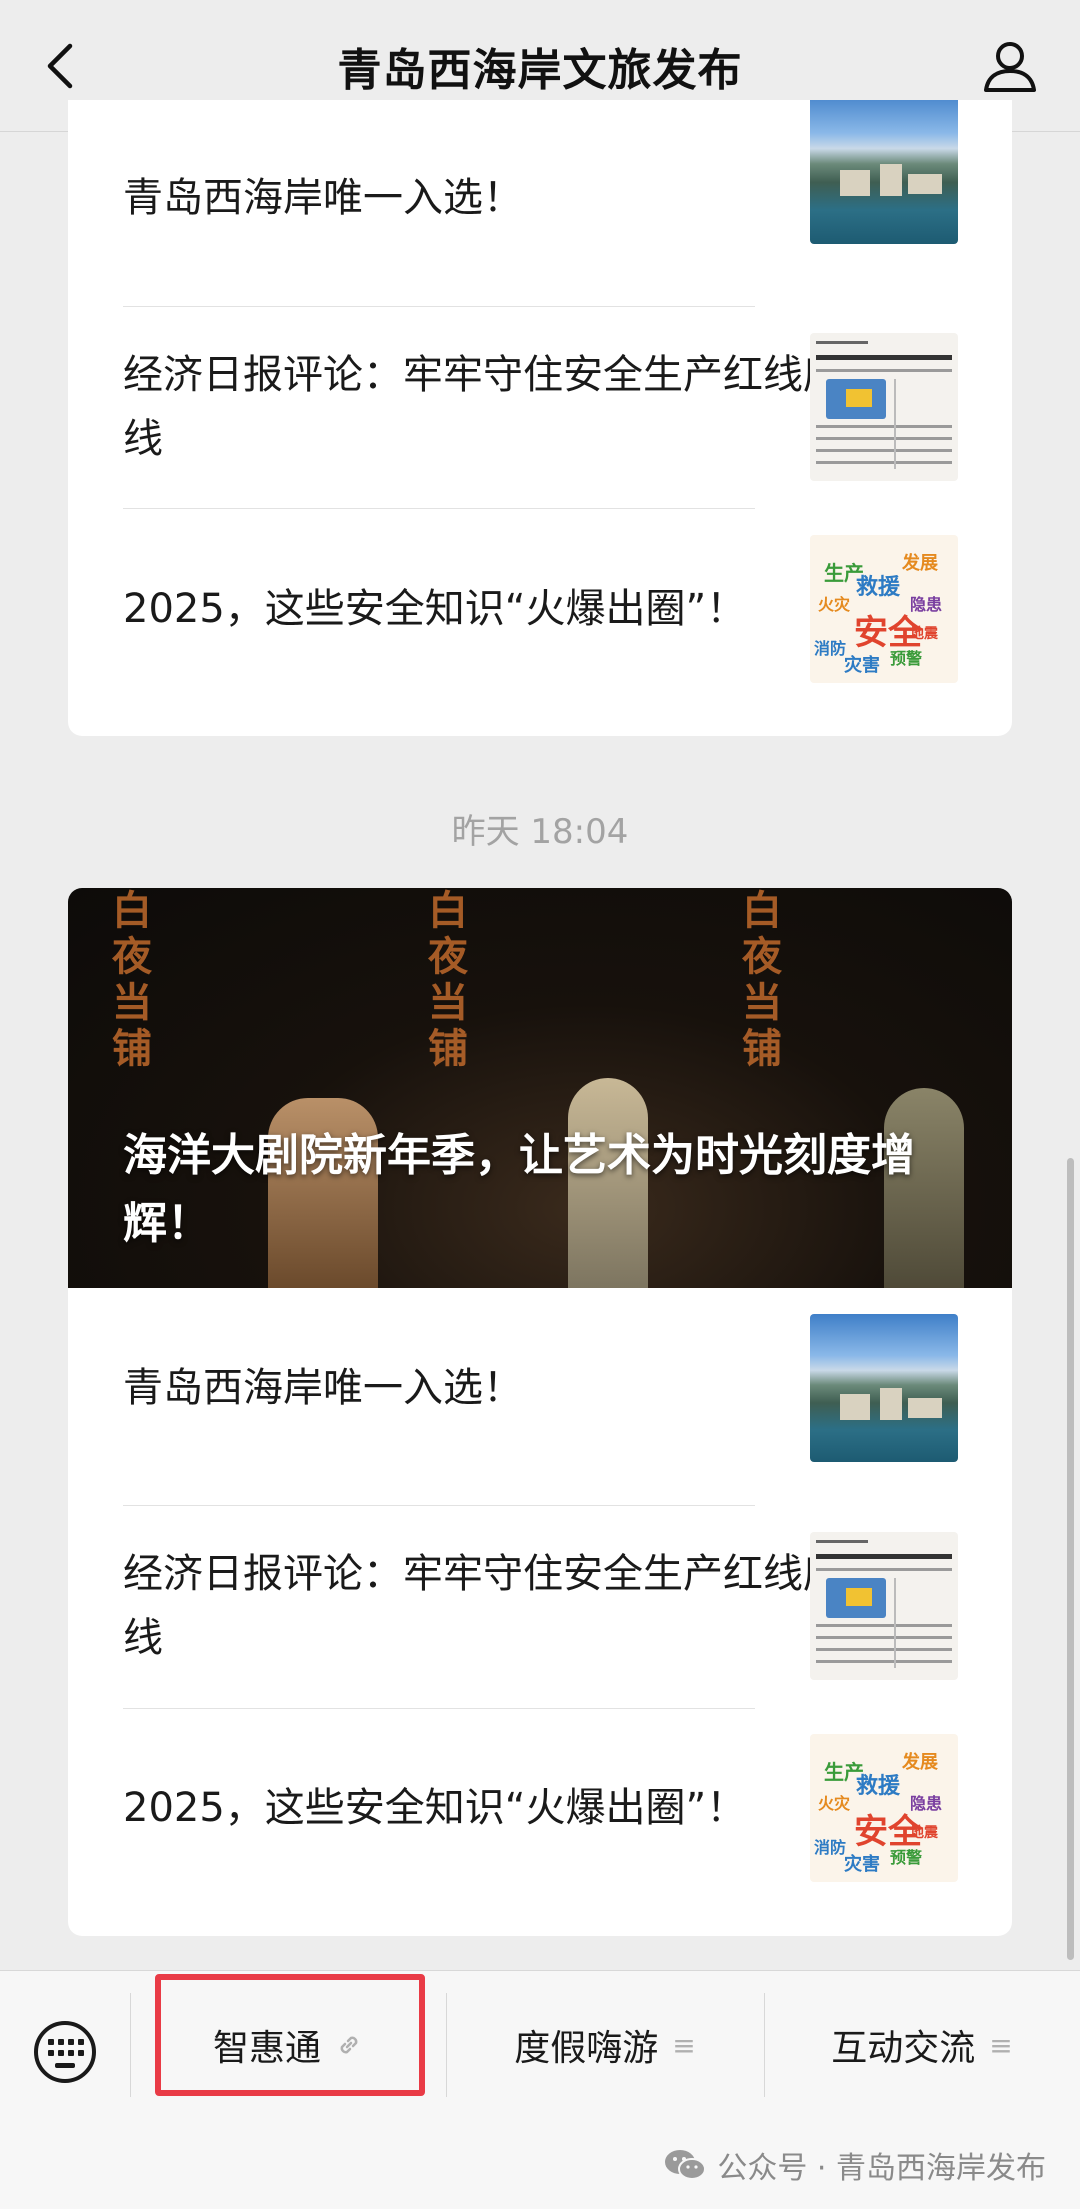  What do you see at coordinates (540, 1388) in the screenshot?
I see `article-item-4: 青岛西海岸唯一入选！` at bounding box center [540, 1388].